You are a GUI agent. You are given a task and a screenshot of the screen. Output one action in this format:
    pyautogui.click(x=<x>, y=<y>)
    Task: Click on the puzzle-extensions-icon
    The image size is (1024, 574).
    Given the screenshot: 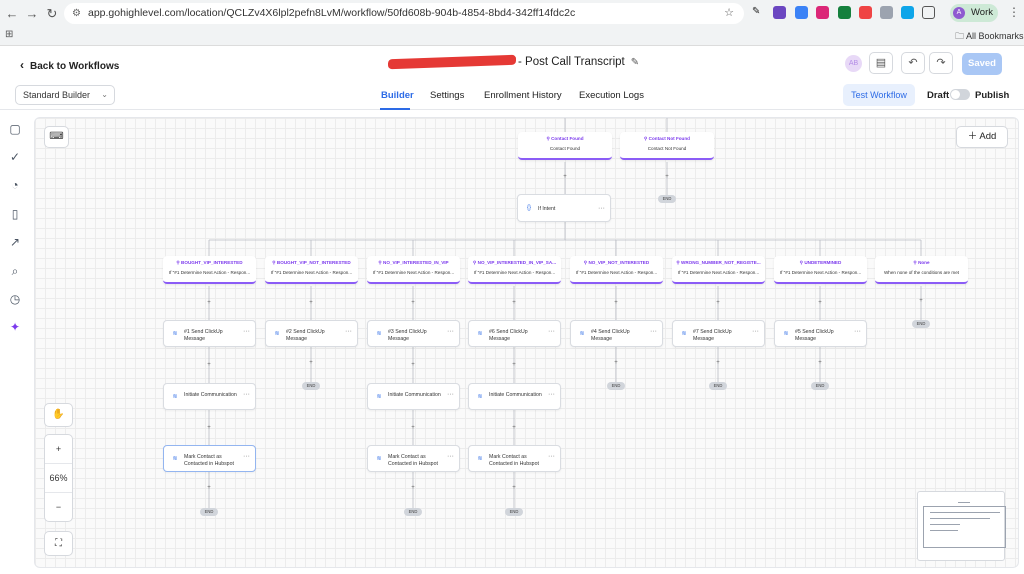 What is the action you would take?
    pyautogui.click(x=928, y=12)
    